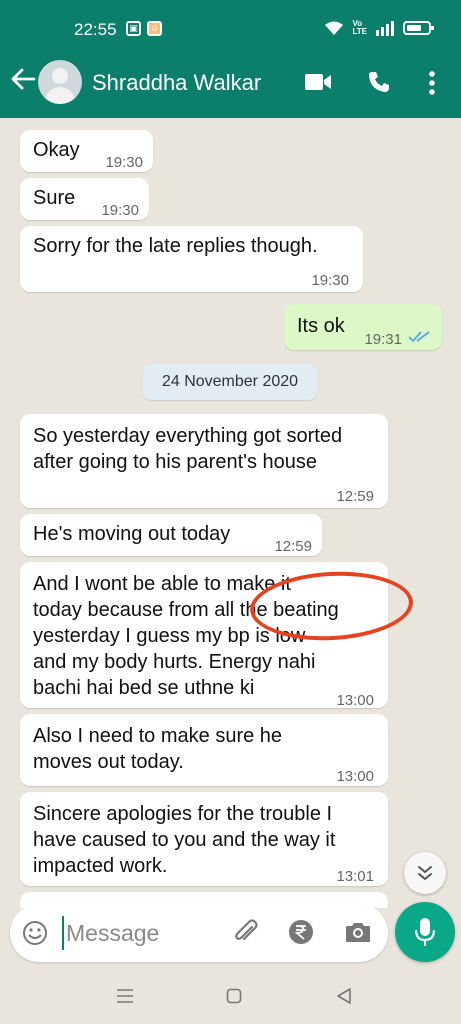  I want to click on message-text: Sorry for the late replies though., so click(175, 246).